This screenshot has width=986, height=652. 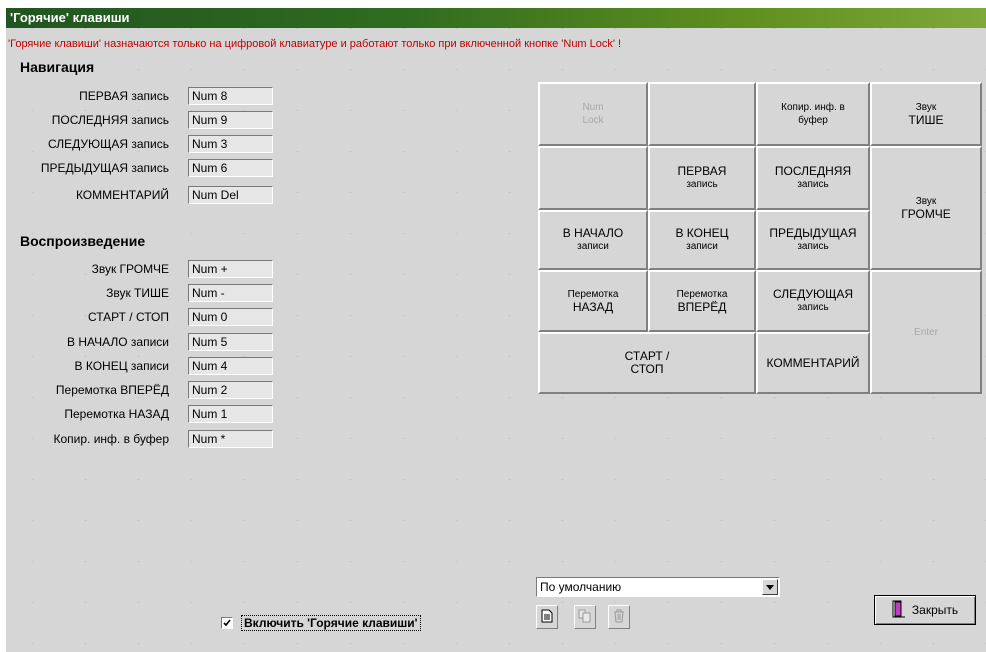 I want to click on label-volume-down: Звук ТИШЕ, so click(x=137, y=293).